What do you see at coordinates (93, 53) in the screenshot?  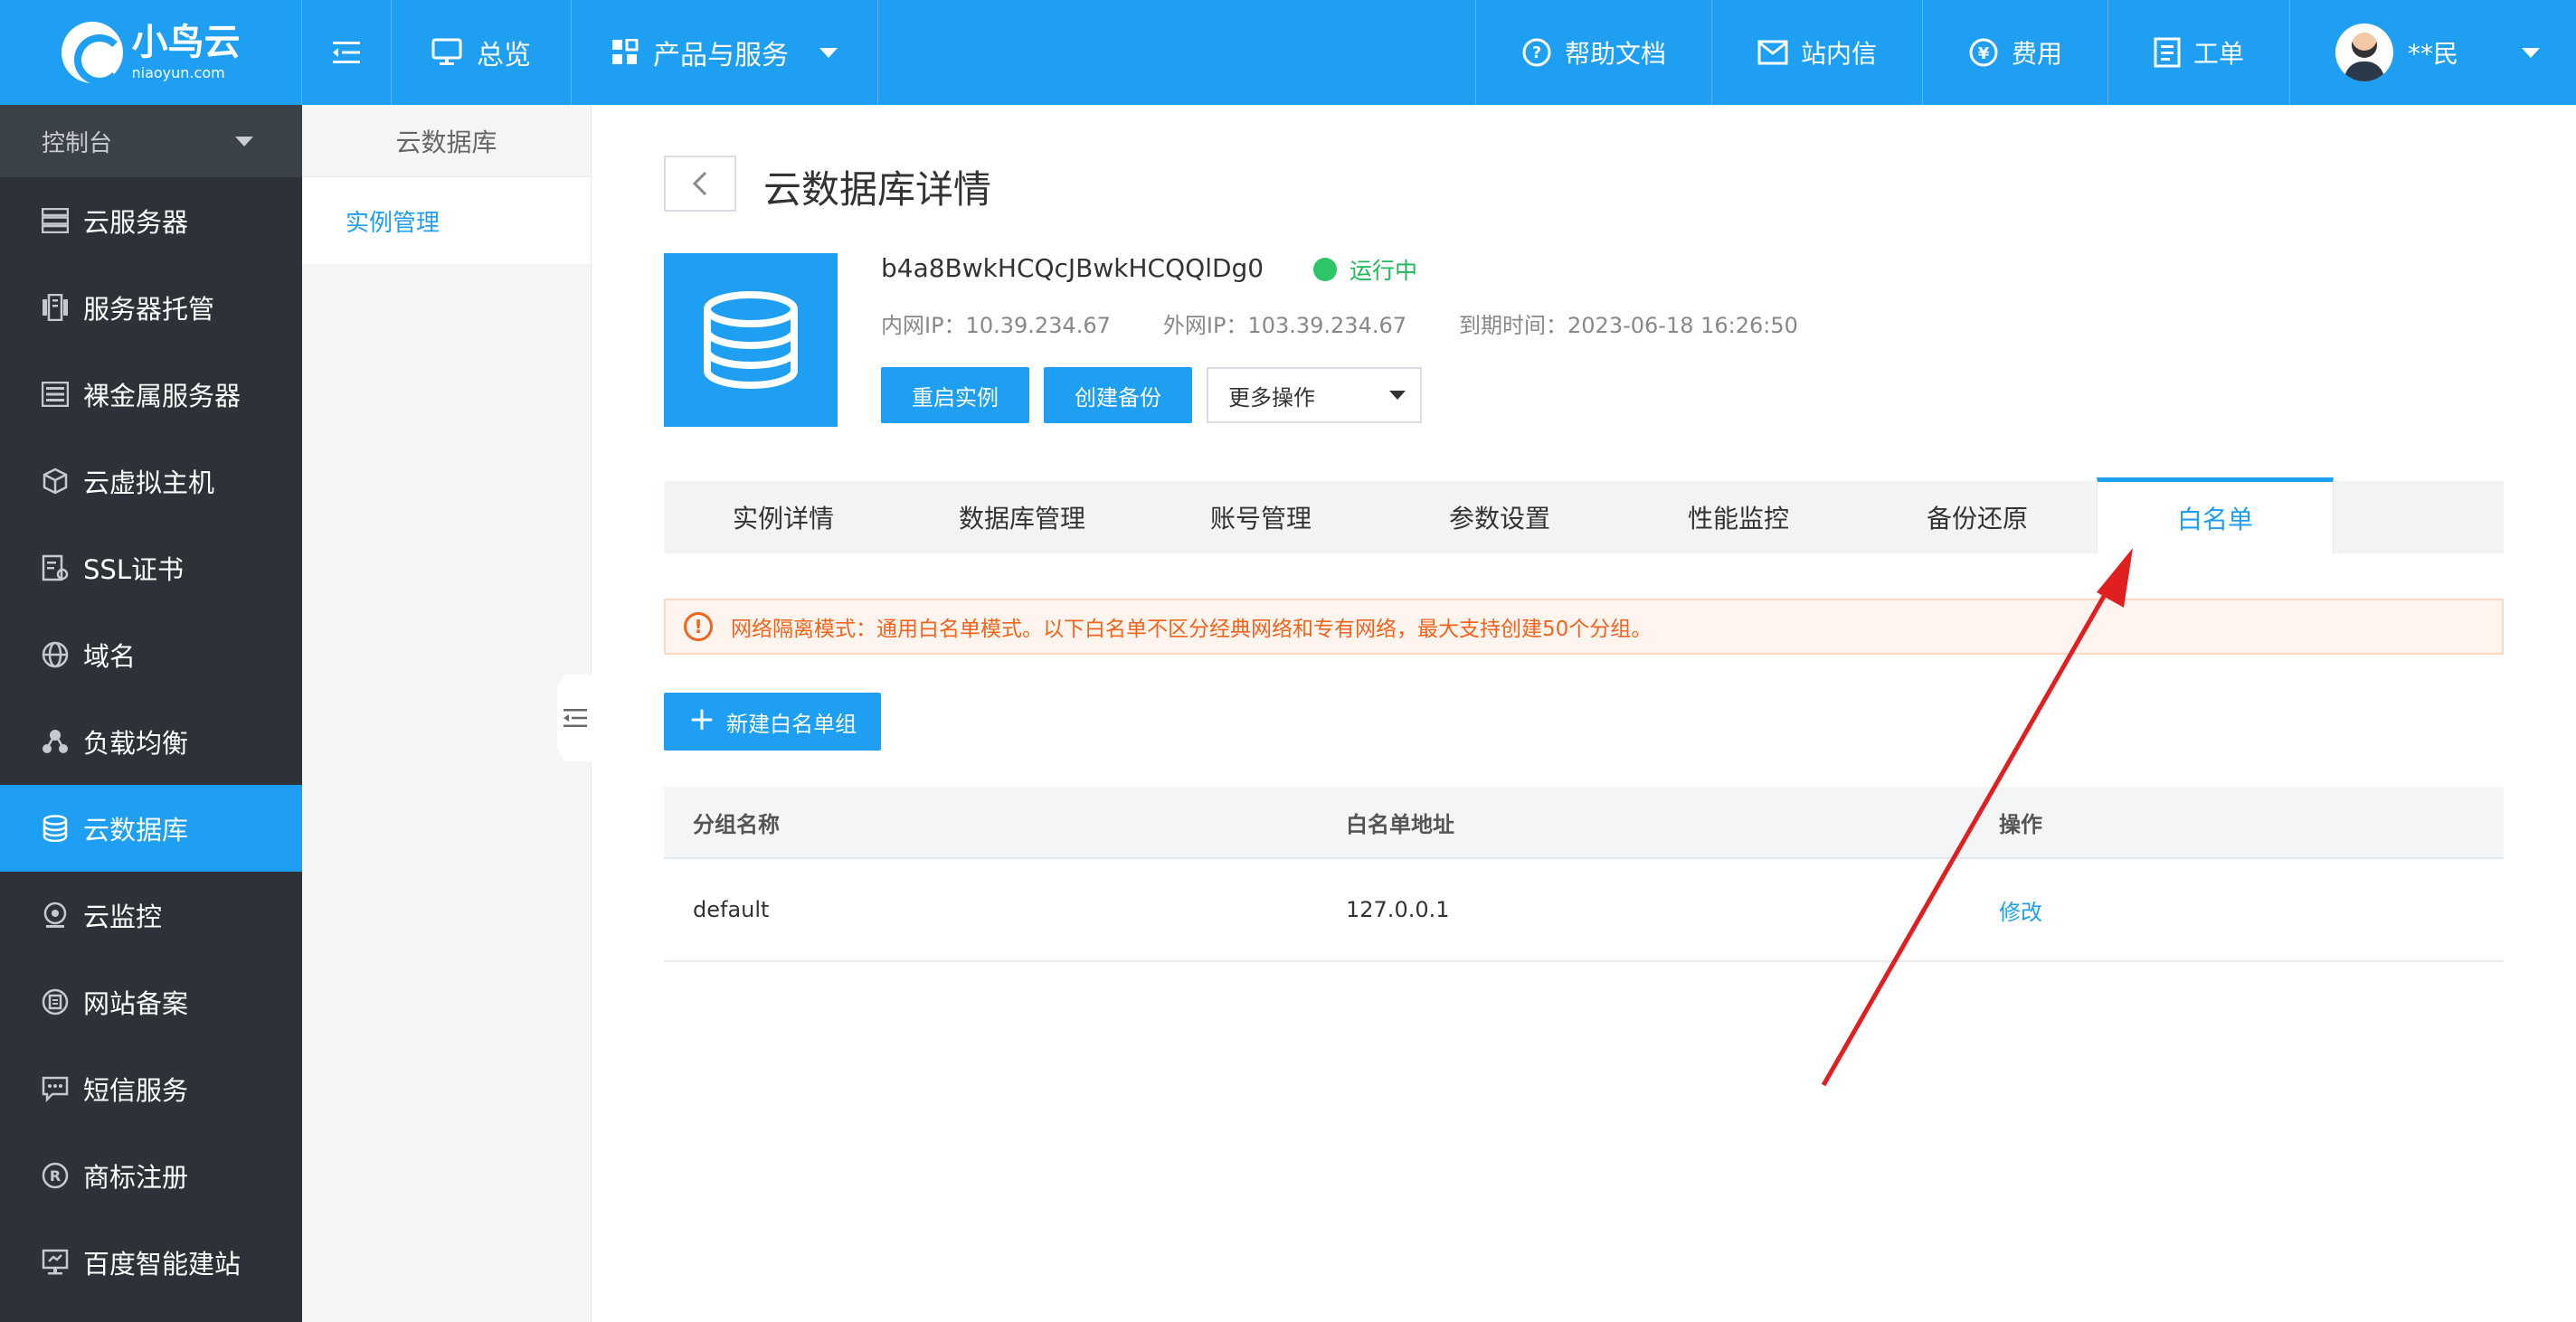 I see `logo-icon` at bounding box center [93, 53].